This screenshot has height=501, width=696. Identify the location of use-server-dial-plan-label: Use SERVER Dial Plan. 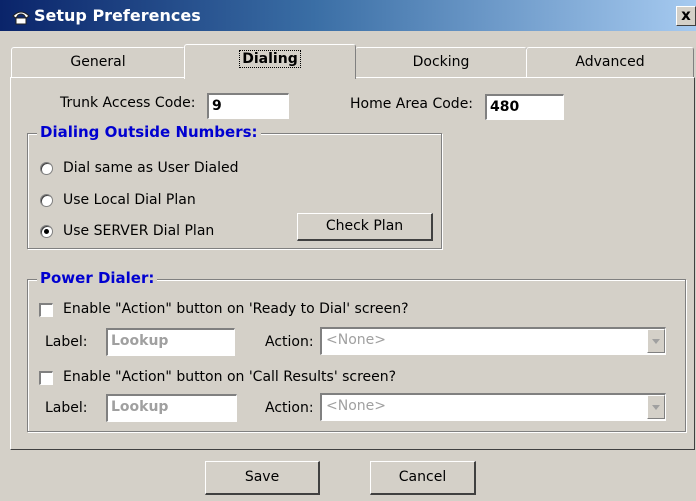
(139, 231).